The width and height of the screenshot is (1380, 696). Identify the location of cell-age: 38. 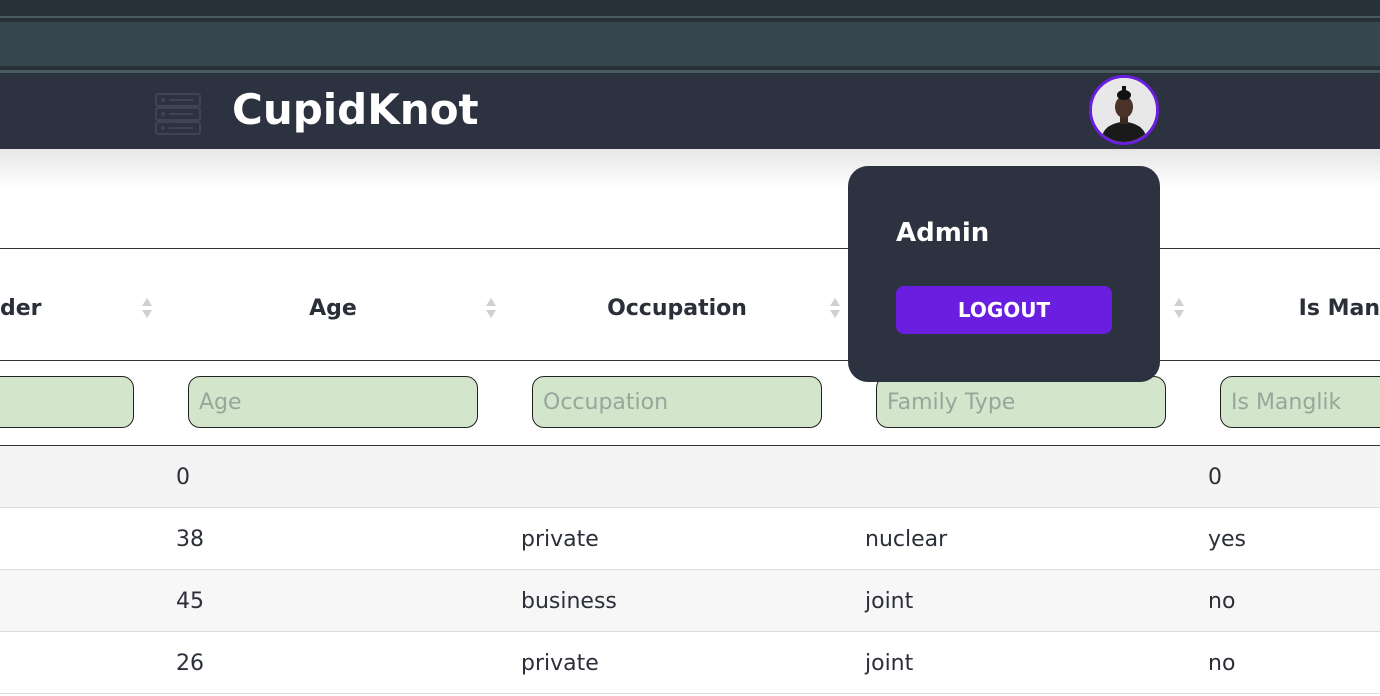
(190, 539).